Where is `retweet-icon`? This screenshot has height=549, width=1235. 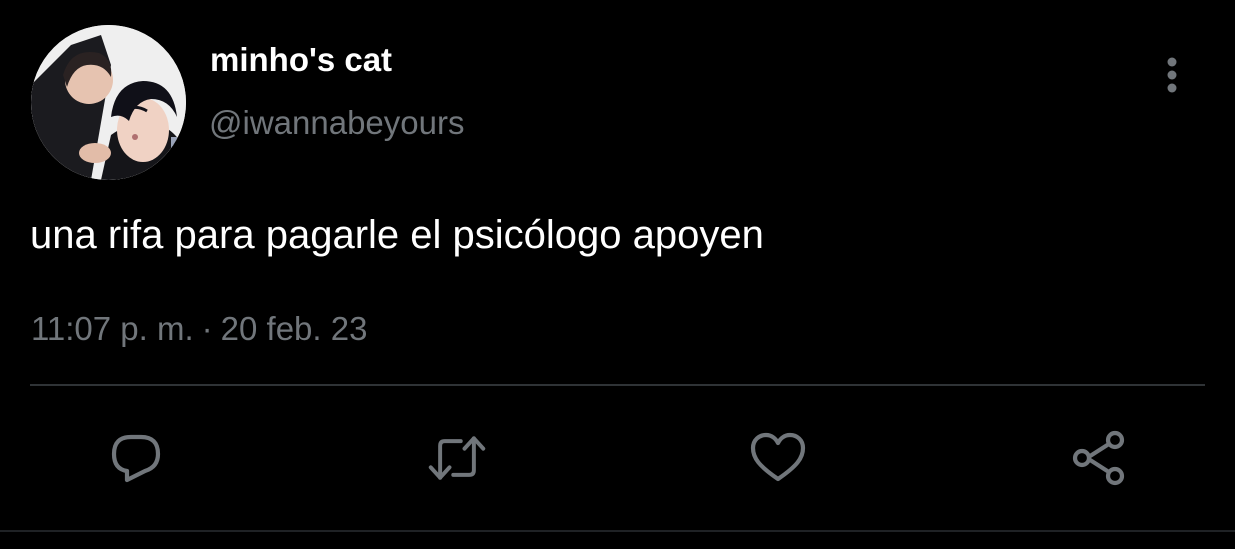 retweet-icon is located at coordinates (457, 458).